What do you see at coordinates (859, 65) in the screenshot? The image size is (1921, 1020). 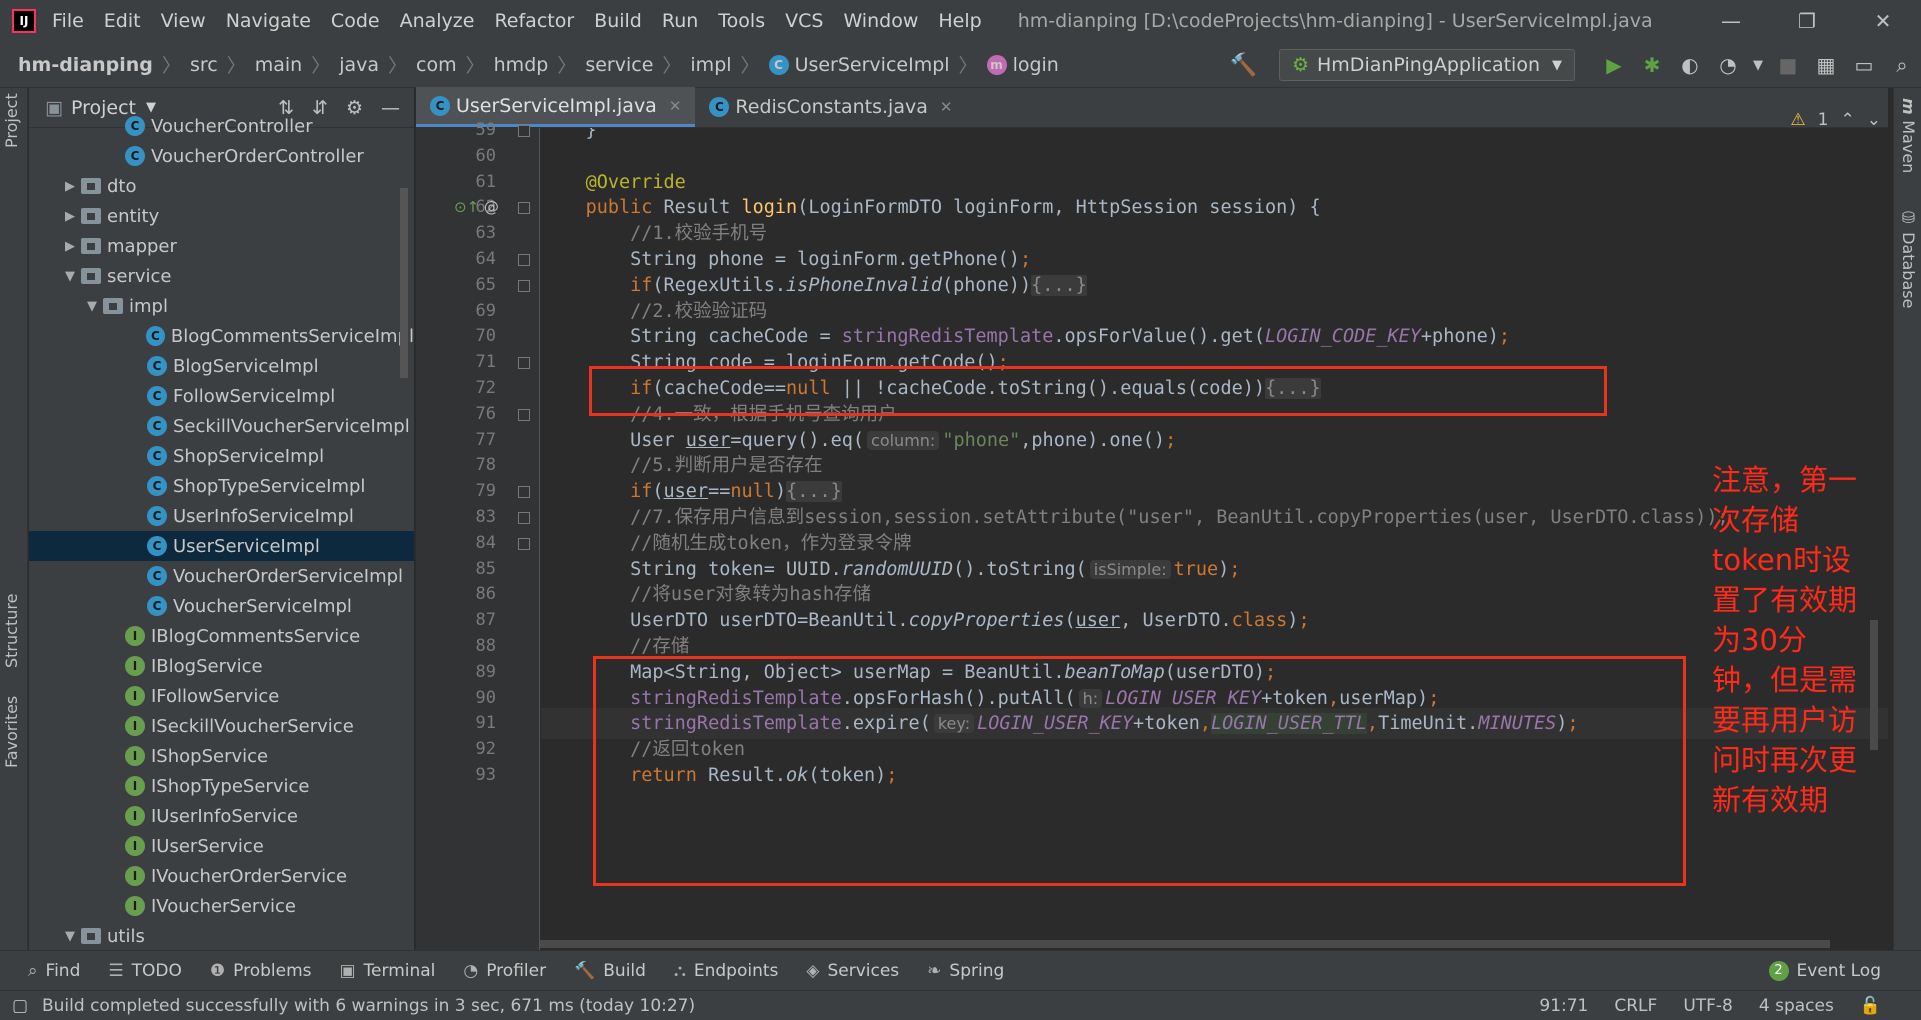 I see `breadcrumb-item: C UserServiceImpl` at bounding box center [859, 65].